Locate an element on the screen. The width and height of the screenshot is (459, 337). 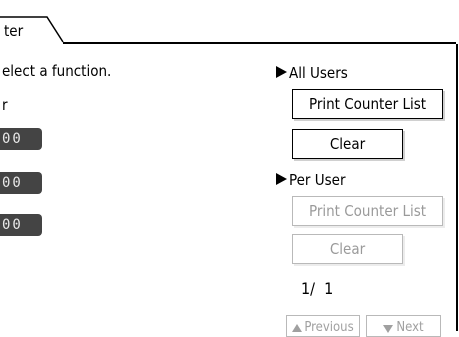
previous-button: Previous is located at coordinates (323, 326).